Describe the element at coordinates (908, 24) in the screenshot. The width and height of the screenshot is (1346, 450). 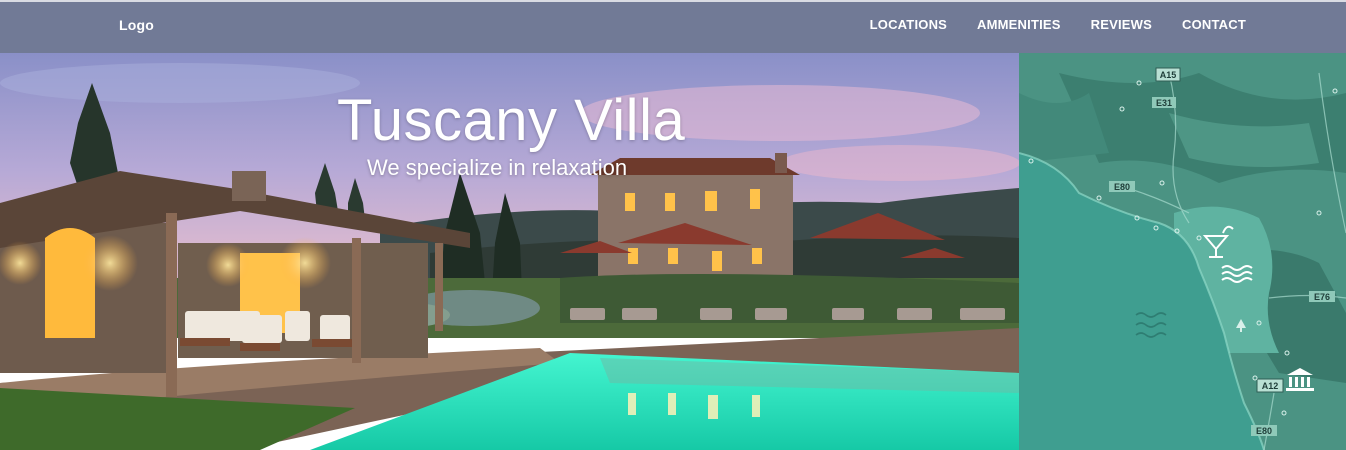
I see `nav-link-locations: LOCATIONS` at that location.